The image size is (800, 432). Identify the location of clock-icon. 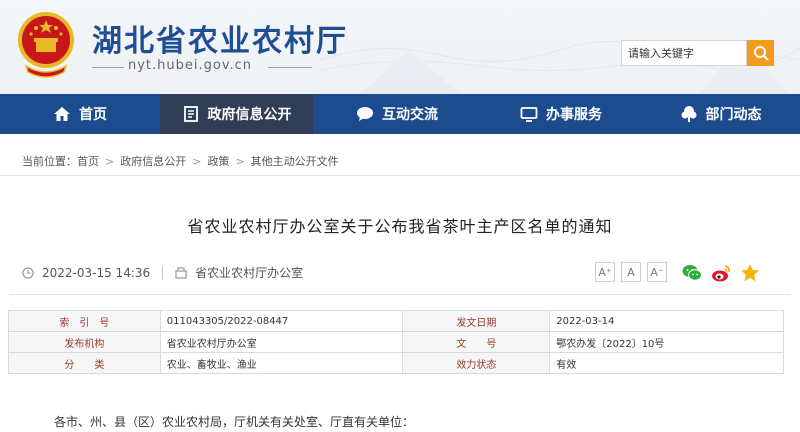
(28, 272).